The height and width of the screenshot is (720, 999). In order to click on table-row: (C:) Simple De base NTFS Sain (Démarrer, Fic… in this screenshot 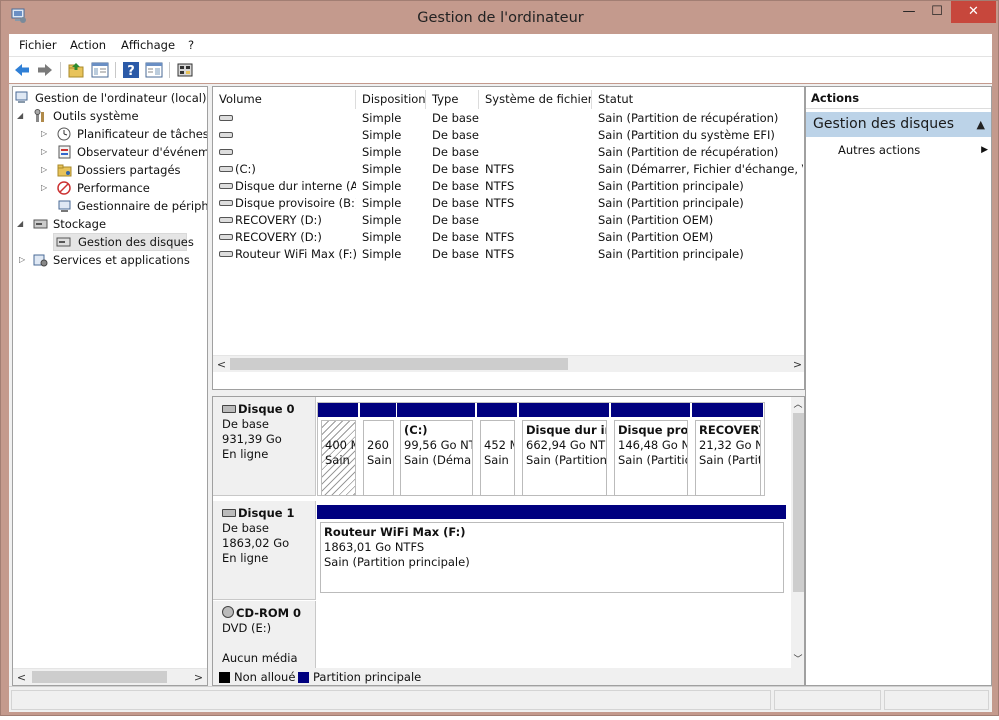, I will do `click(508, 169)`.